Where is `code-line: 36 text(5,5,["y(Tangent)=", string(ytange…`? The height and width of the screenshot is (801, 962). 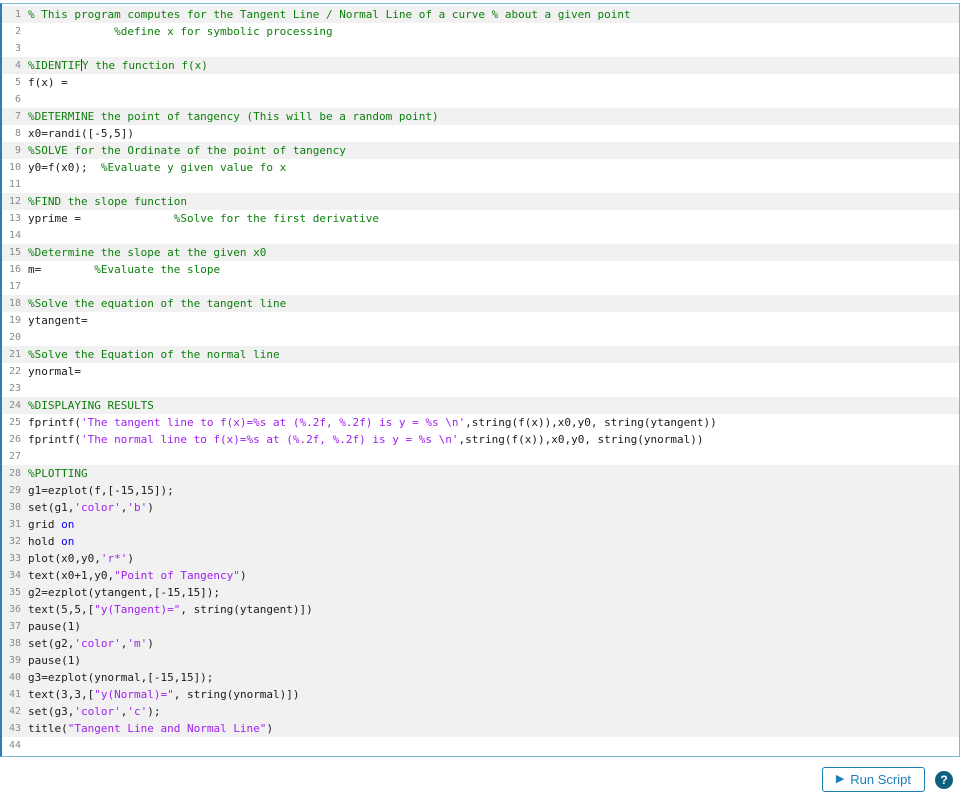
code-line: 36 text(5,5,["y(Tangent)=", string(ytange… is located at coordinates (480, 609).